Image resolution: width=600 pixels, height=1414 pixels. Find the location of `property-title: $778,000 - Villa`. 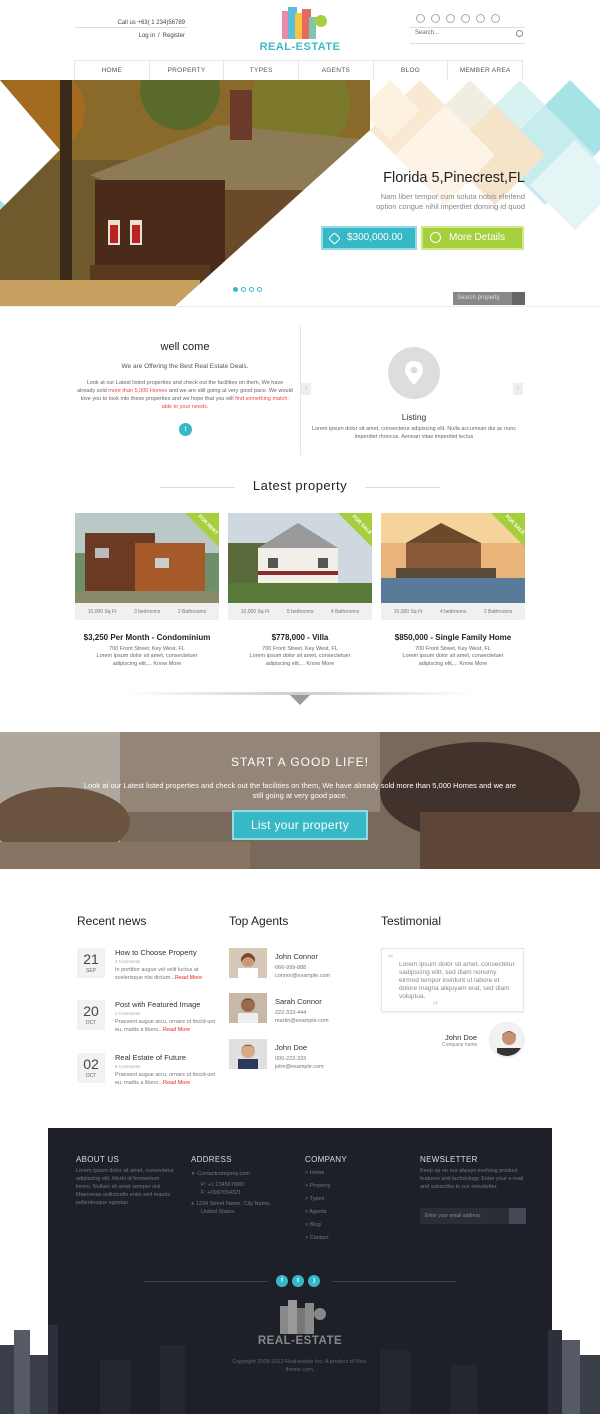

property-title: $778,000 - Villa is located at coordinates (300, 637).